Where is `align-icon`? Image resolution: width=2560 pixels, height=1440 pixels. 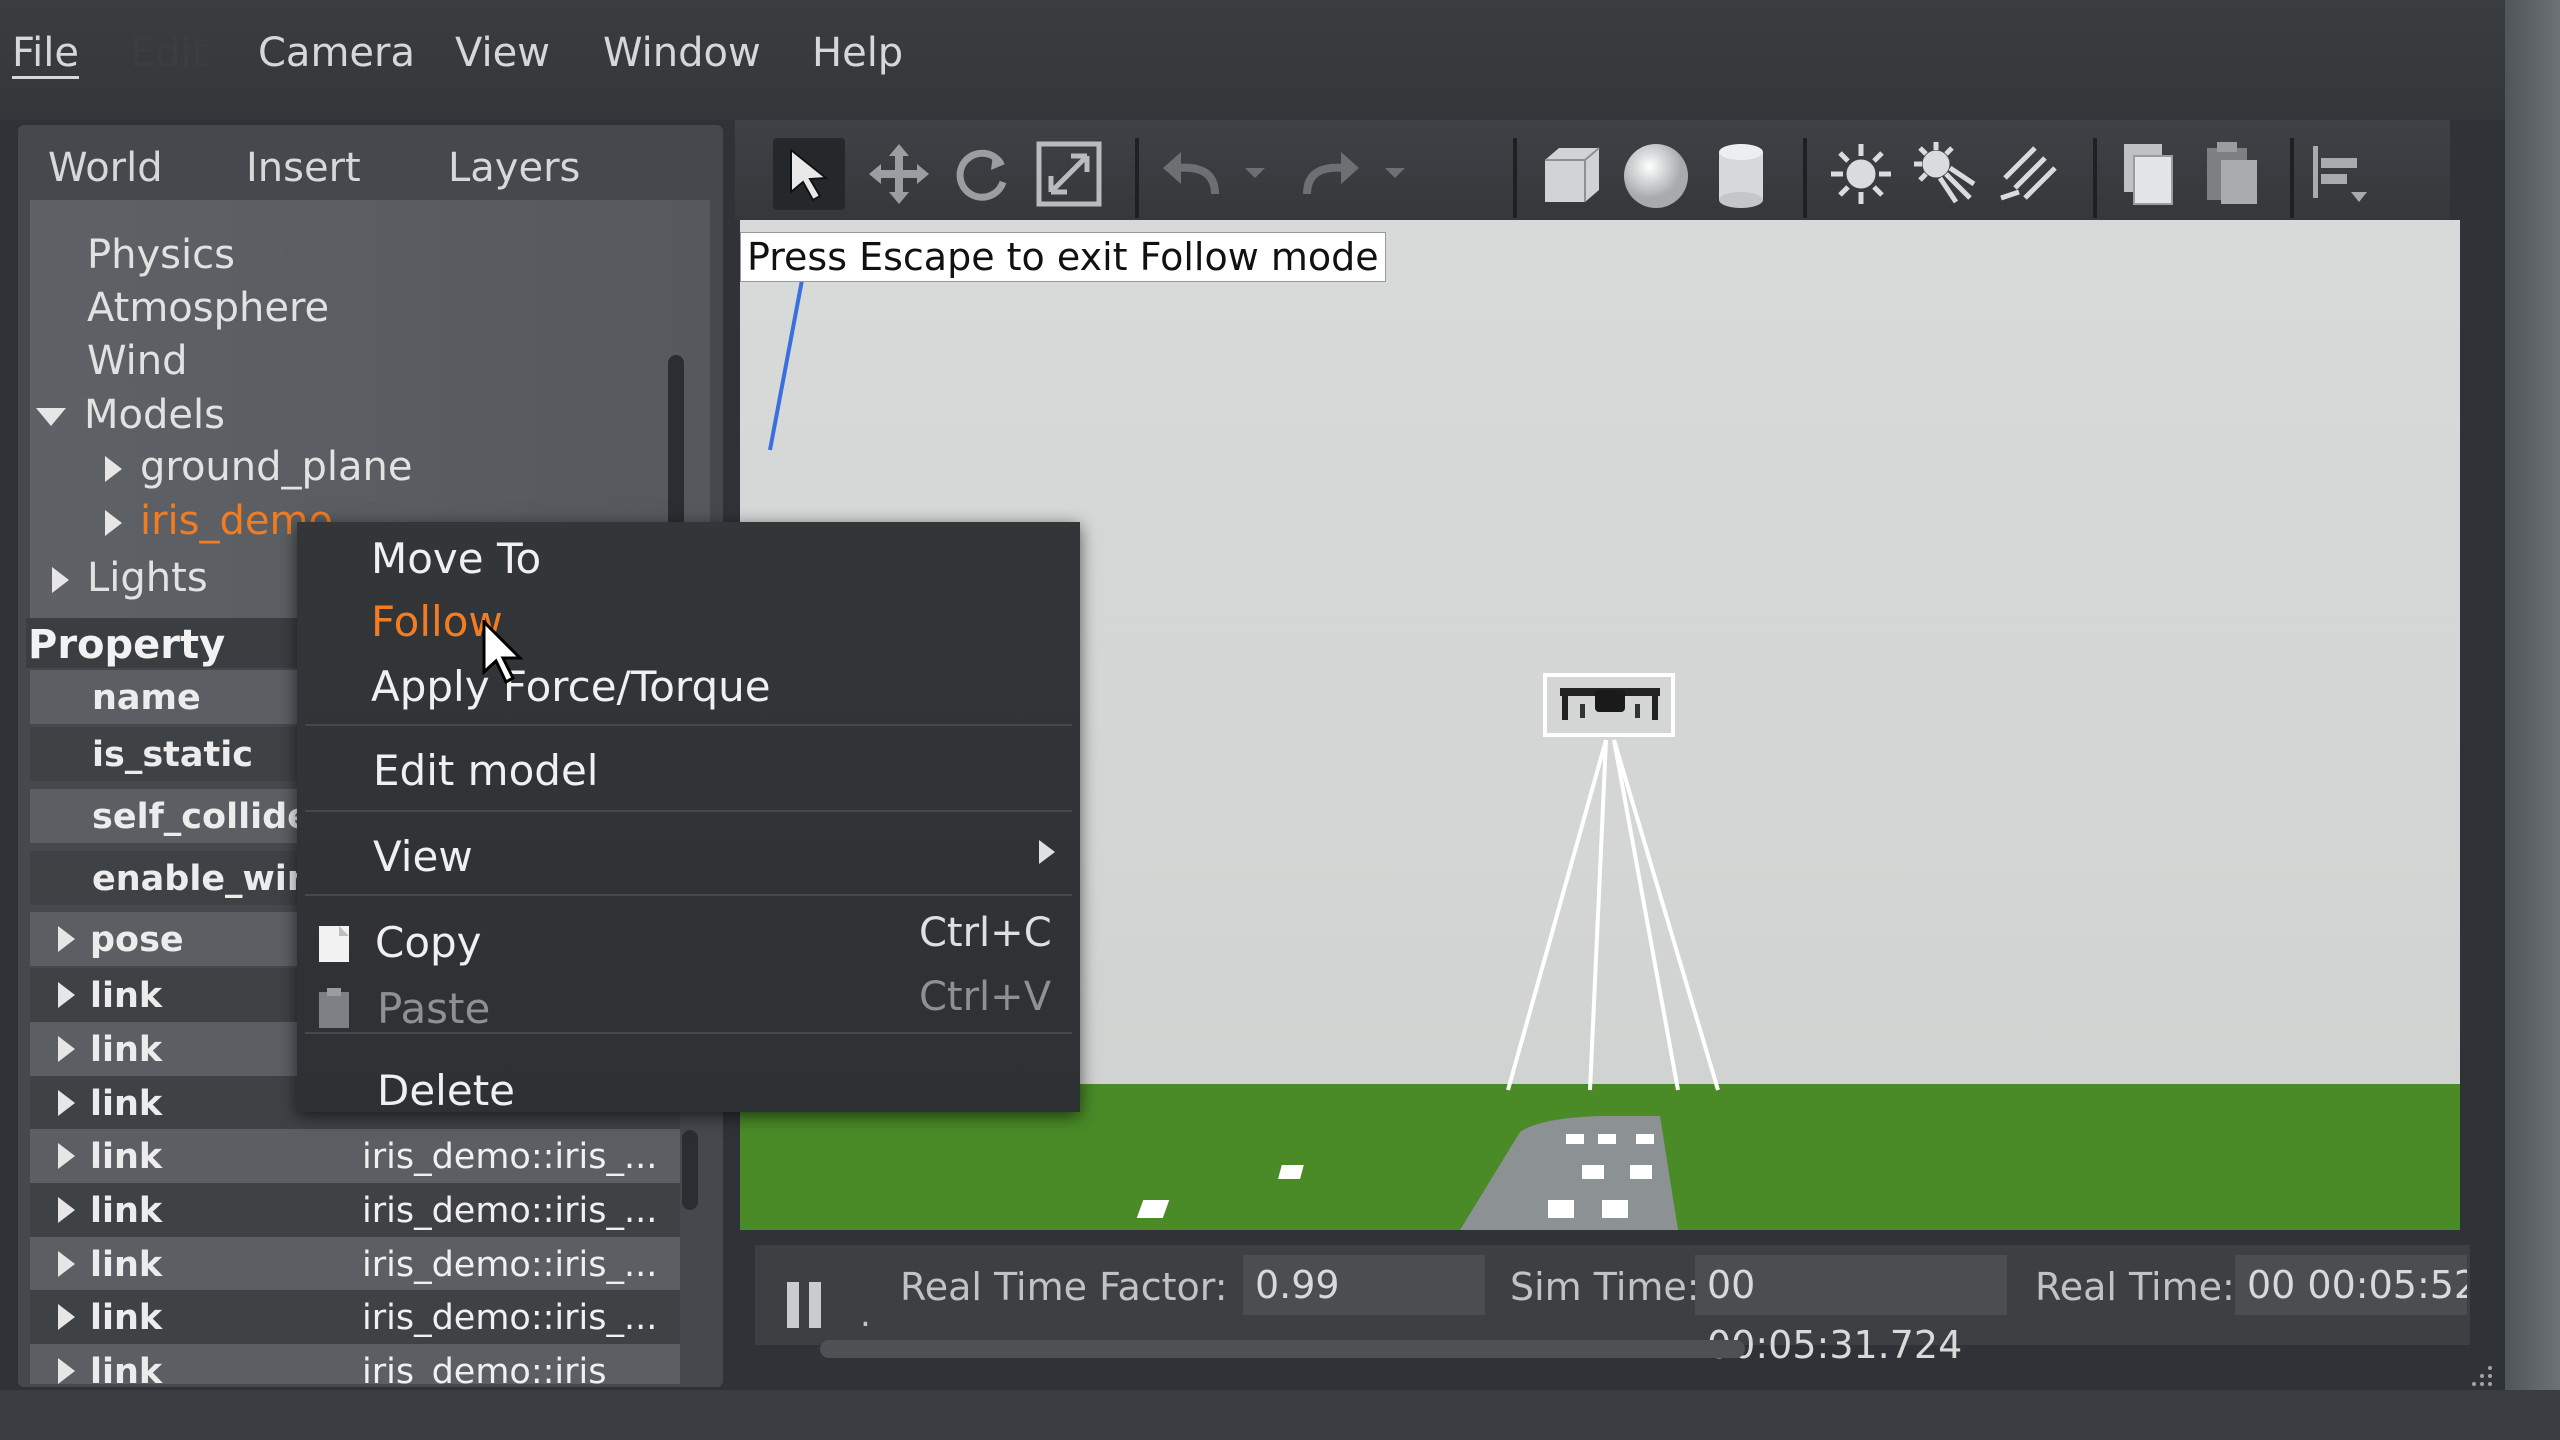
align-icon is located at coordinates (2341, 174).